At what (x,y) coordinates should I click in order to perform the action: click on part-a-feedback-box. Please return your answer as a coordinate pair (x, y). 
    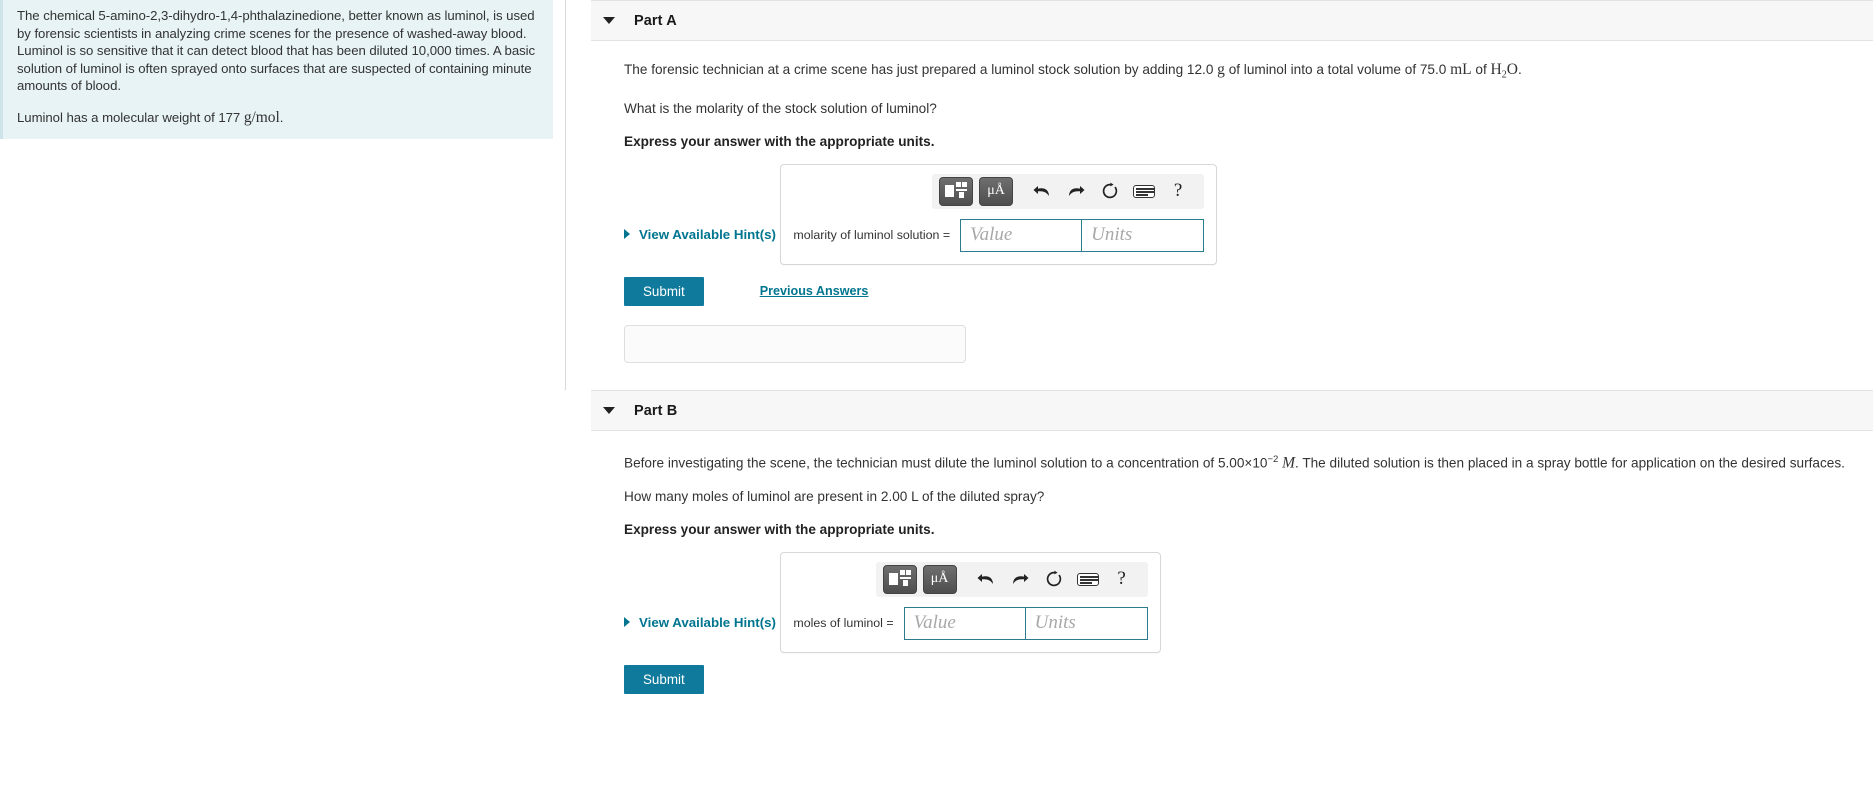
    Looking at the image, I should click on (795, 344).